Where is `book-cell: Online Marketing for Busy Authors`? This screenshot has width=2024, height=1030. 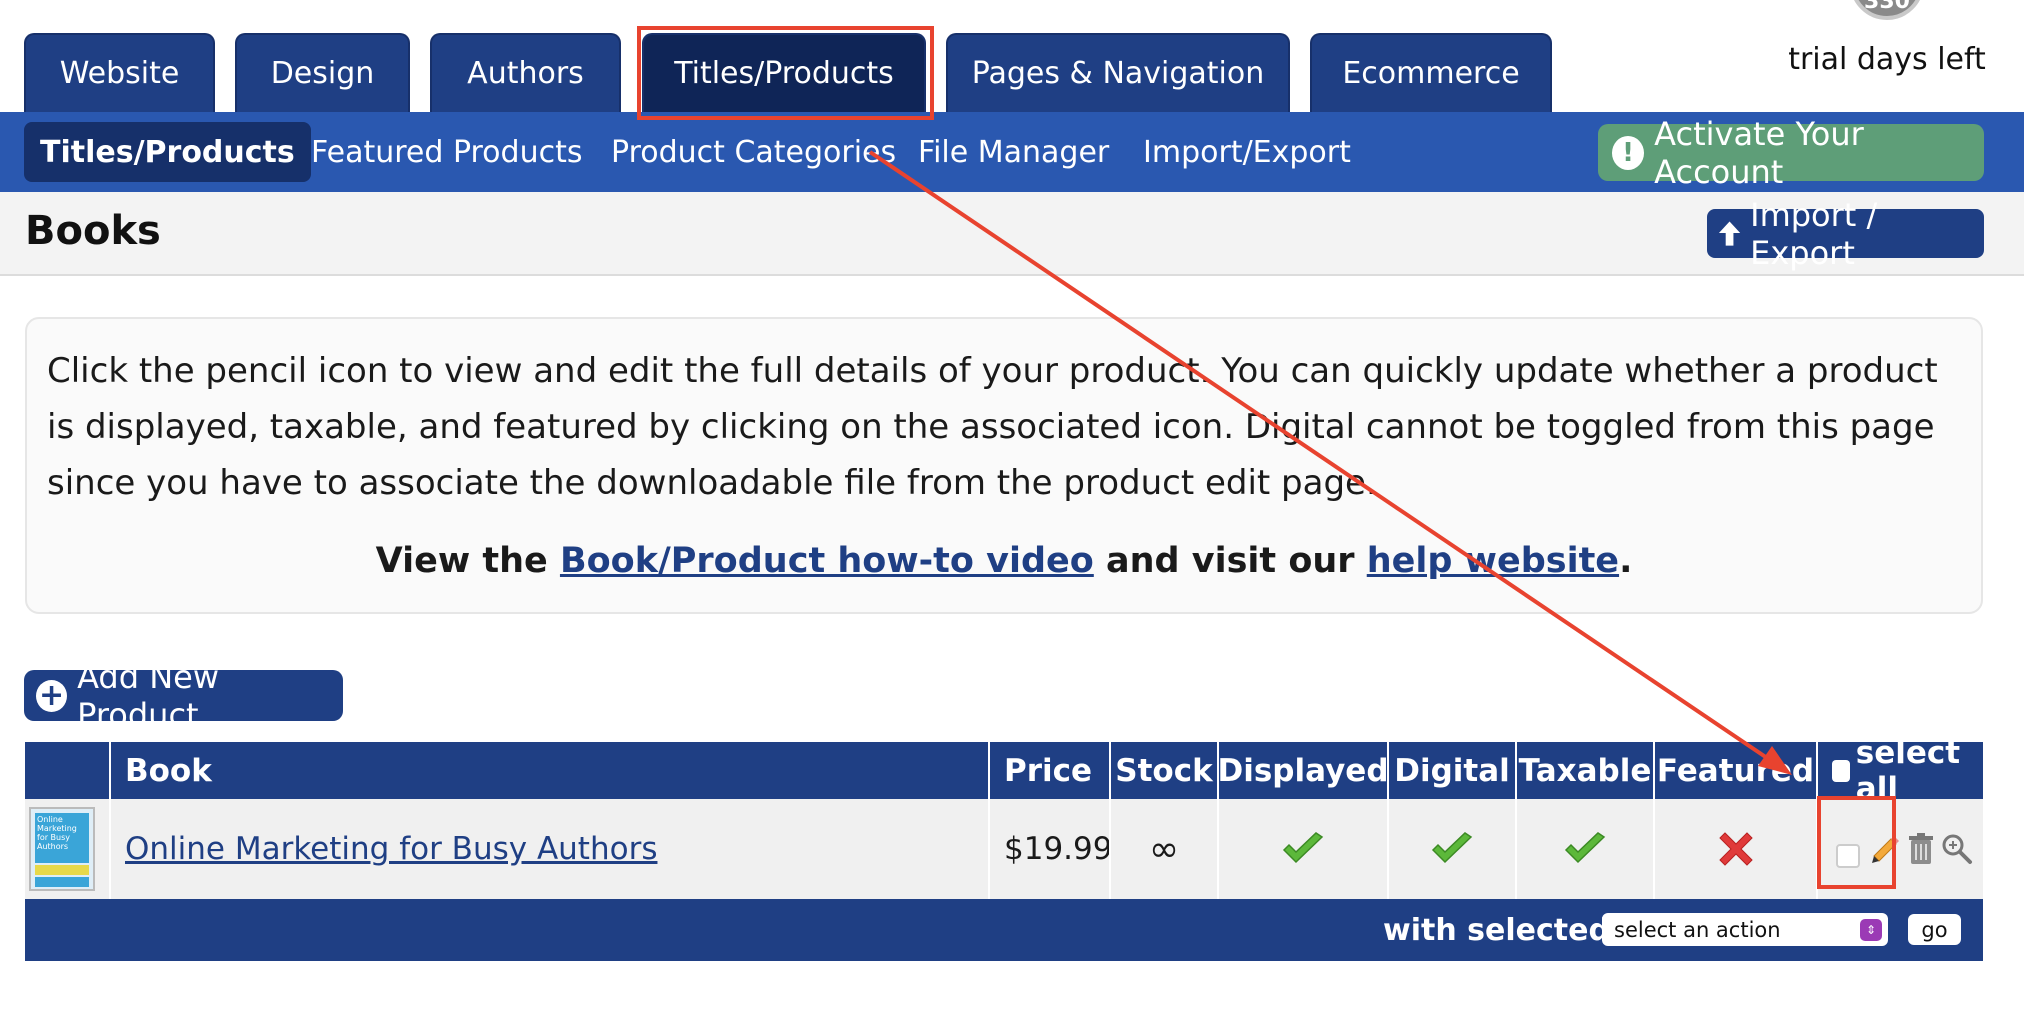
book-cell: Online Marketing for Busy Authors is located at coordinates (548, 849).